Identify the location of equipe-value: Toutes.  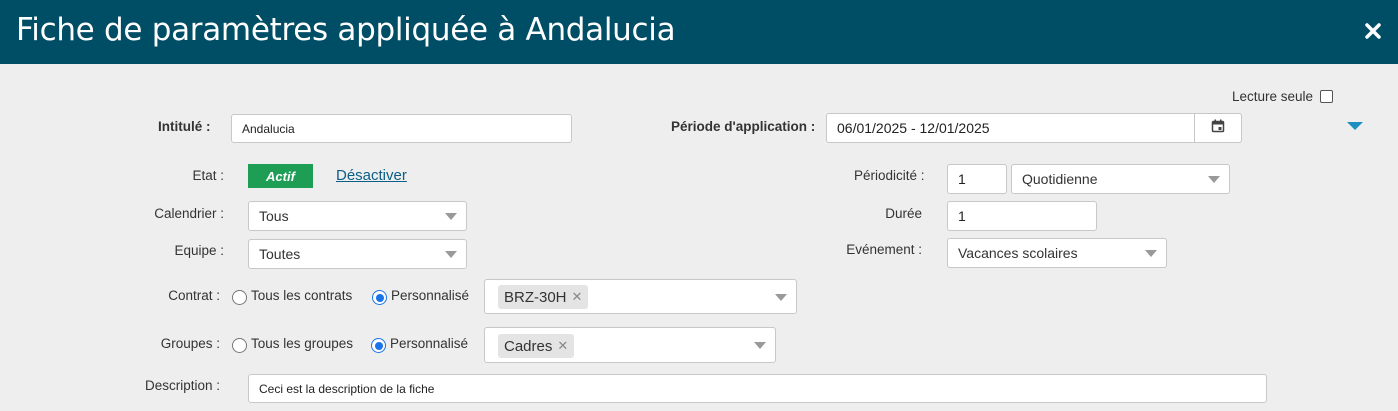
(280, 254).